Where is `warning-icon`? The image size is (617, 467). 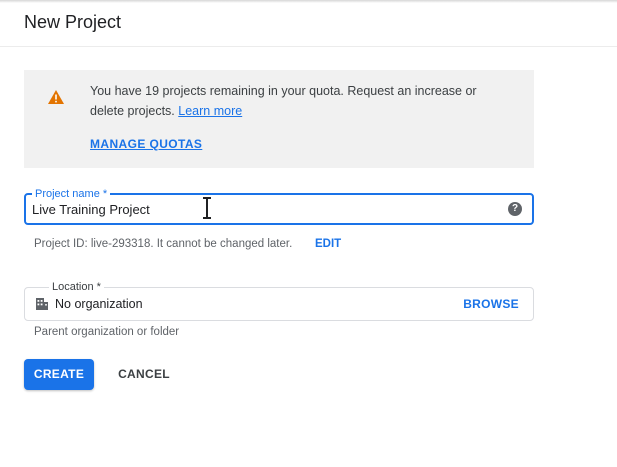
warning-icon is located at coordinates (56, 97).